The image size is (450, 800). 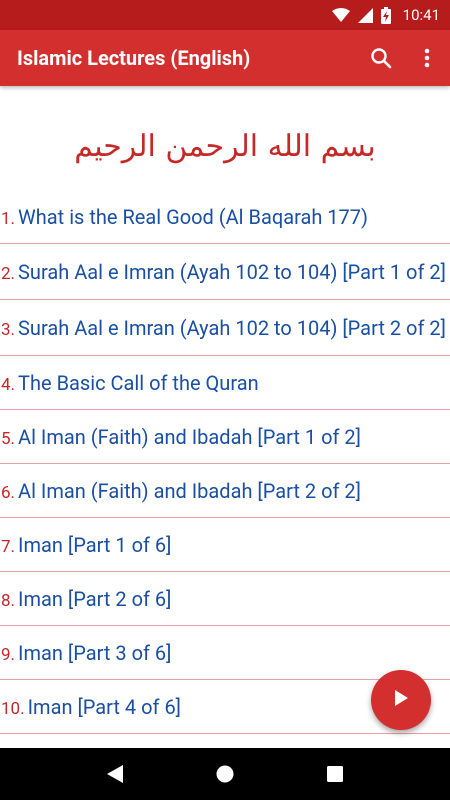 What do you see at coordinates (134, 58) in the screenshot?
I see `app-title: Islamic Lectures (English)` at bounding box center [134, 58].